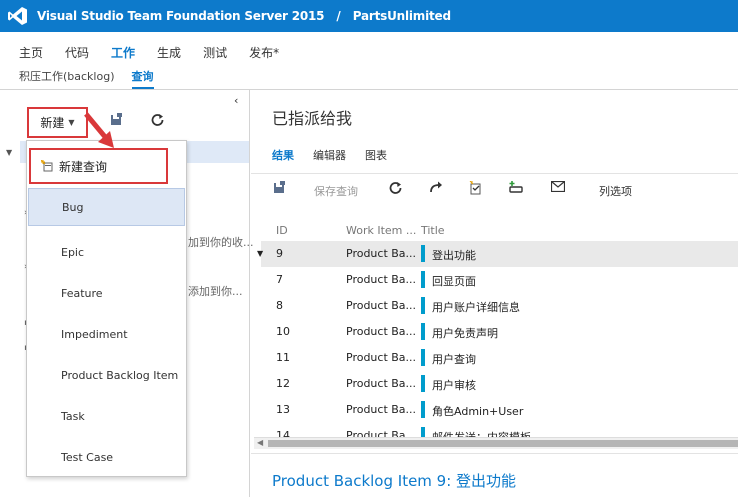 The image size is (738, 497). I want to click on link-icon, so click(516, 189).